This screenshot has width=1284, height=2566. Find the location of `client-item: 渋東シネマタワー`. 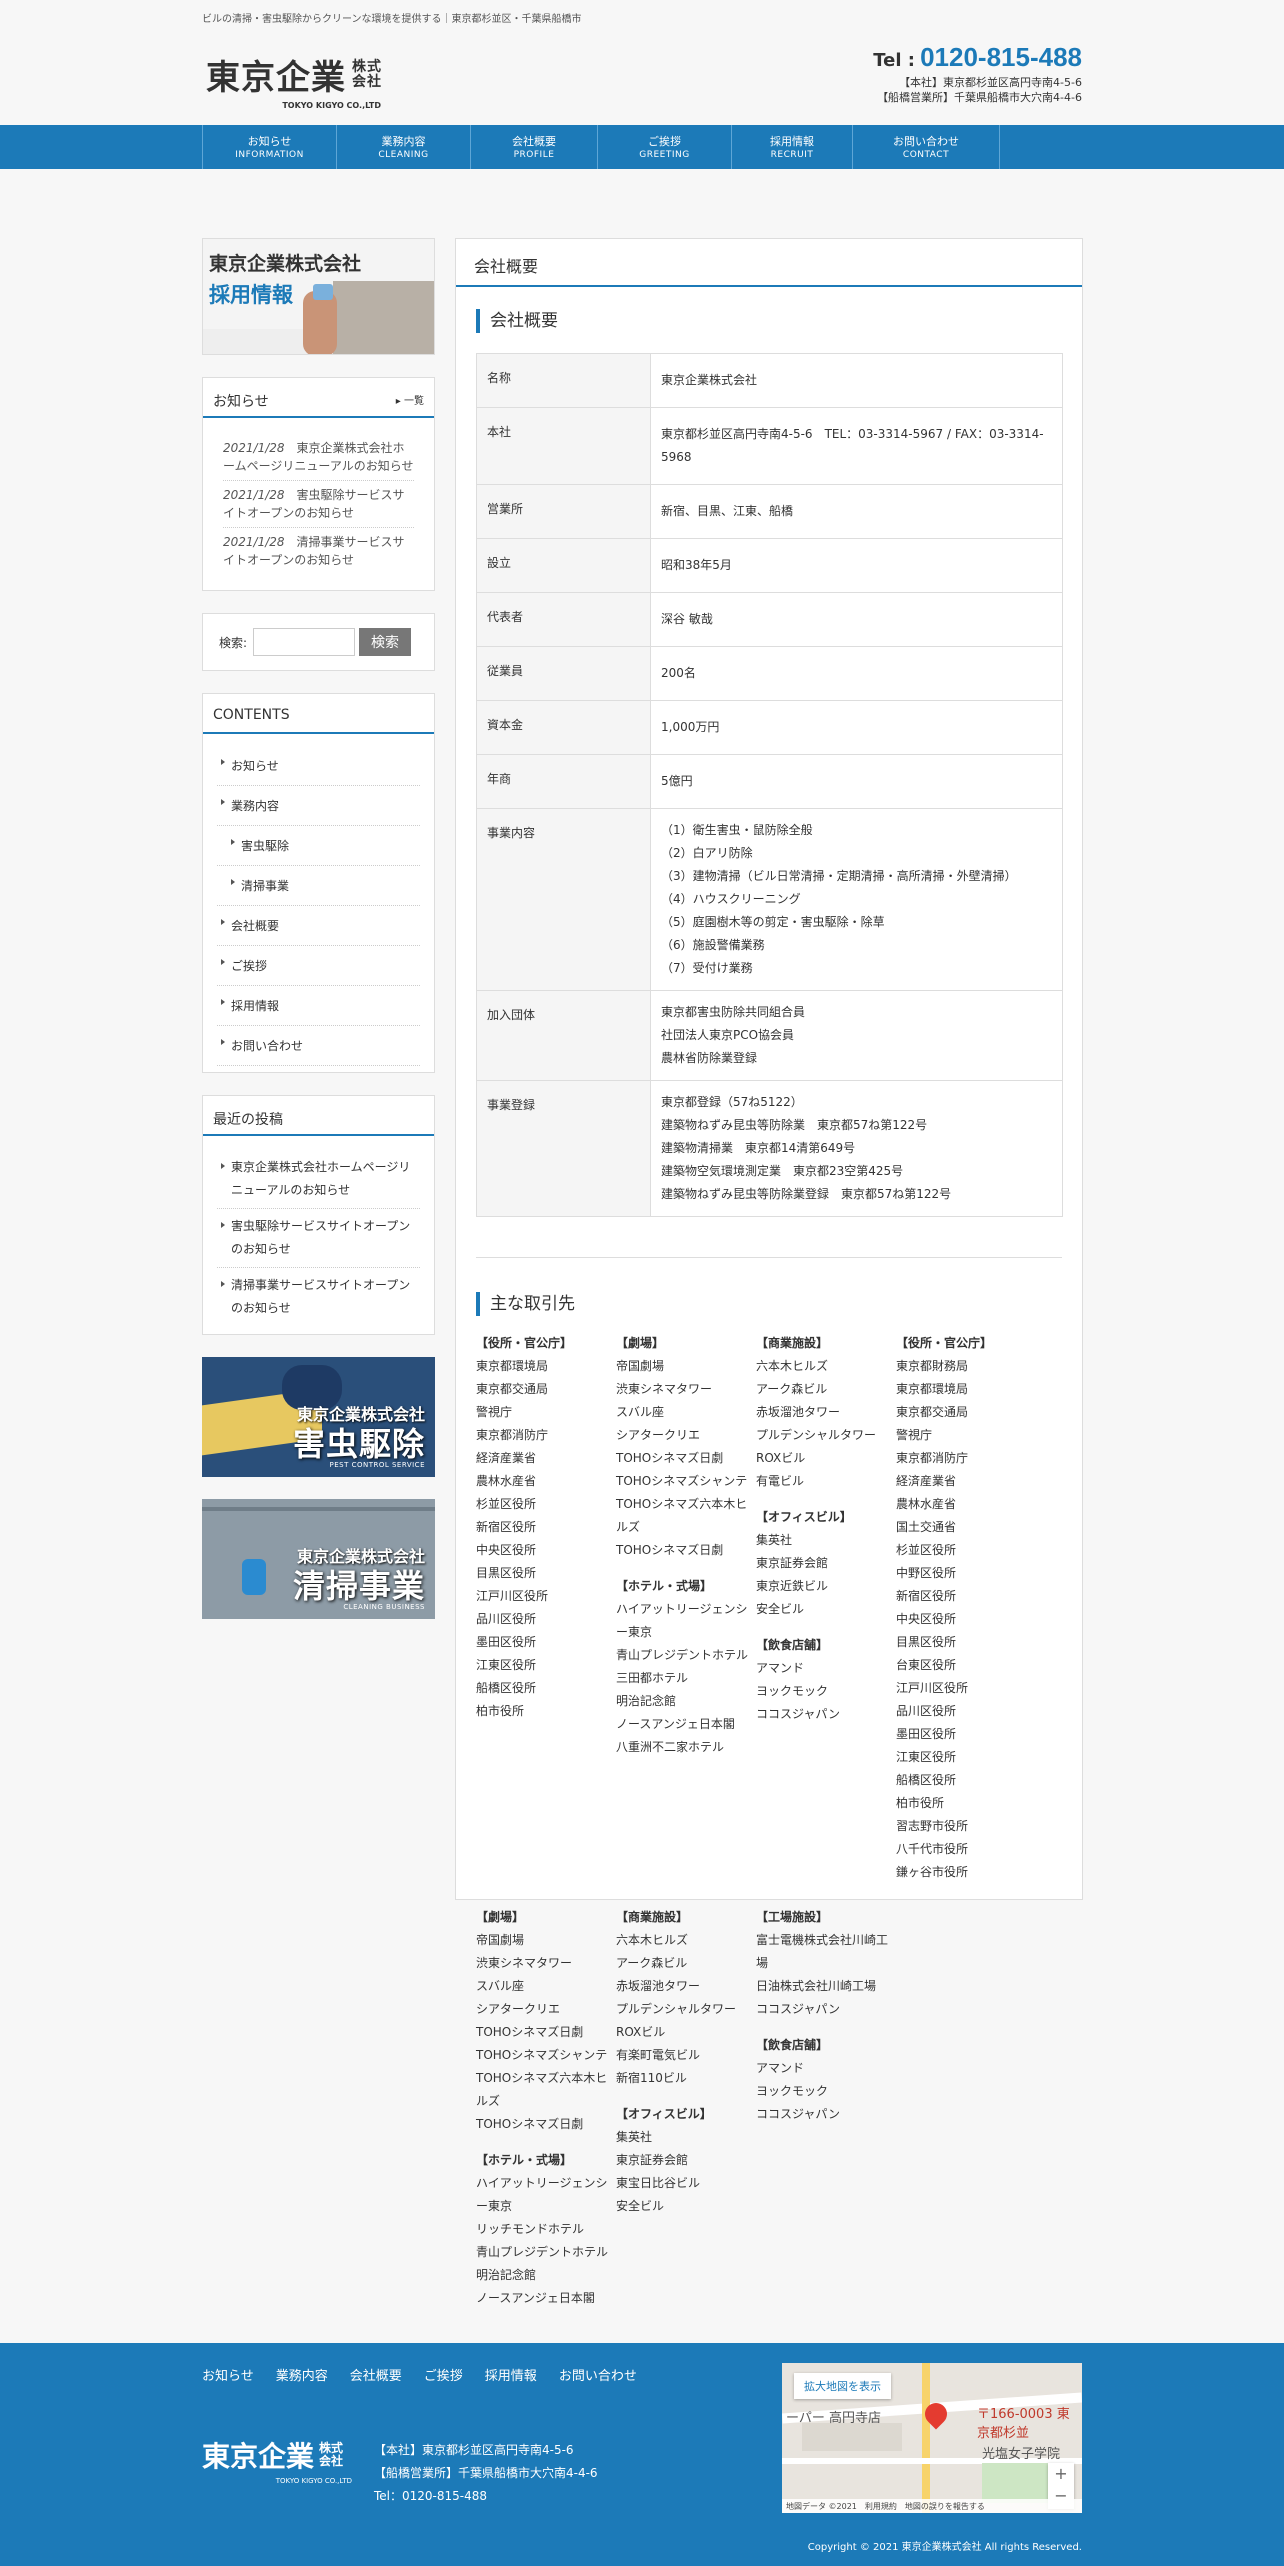

client-item: 渋東シネマタワー is located at coordinates (664, 1389).